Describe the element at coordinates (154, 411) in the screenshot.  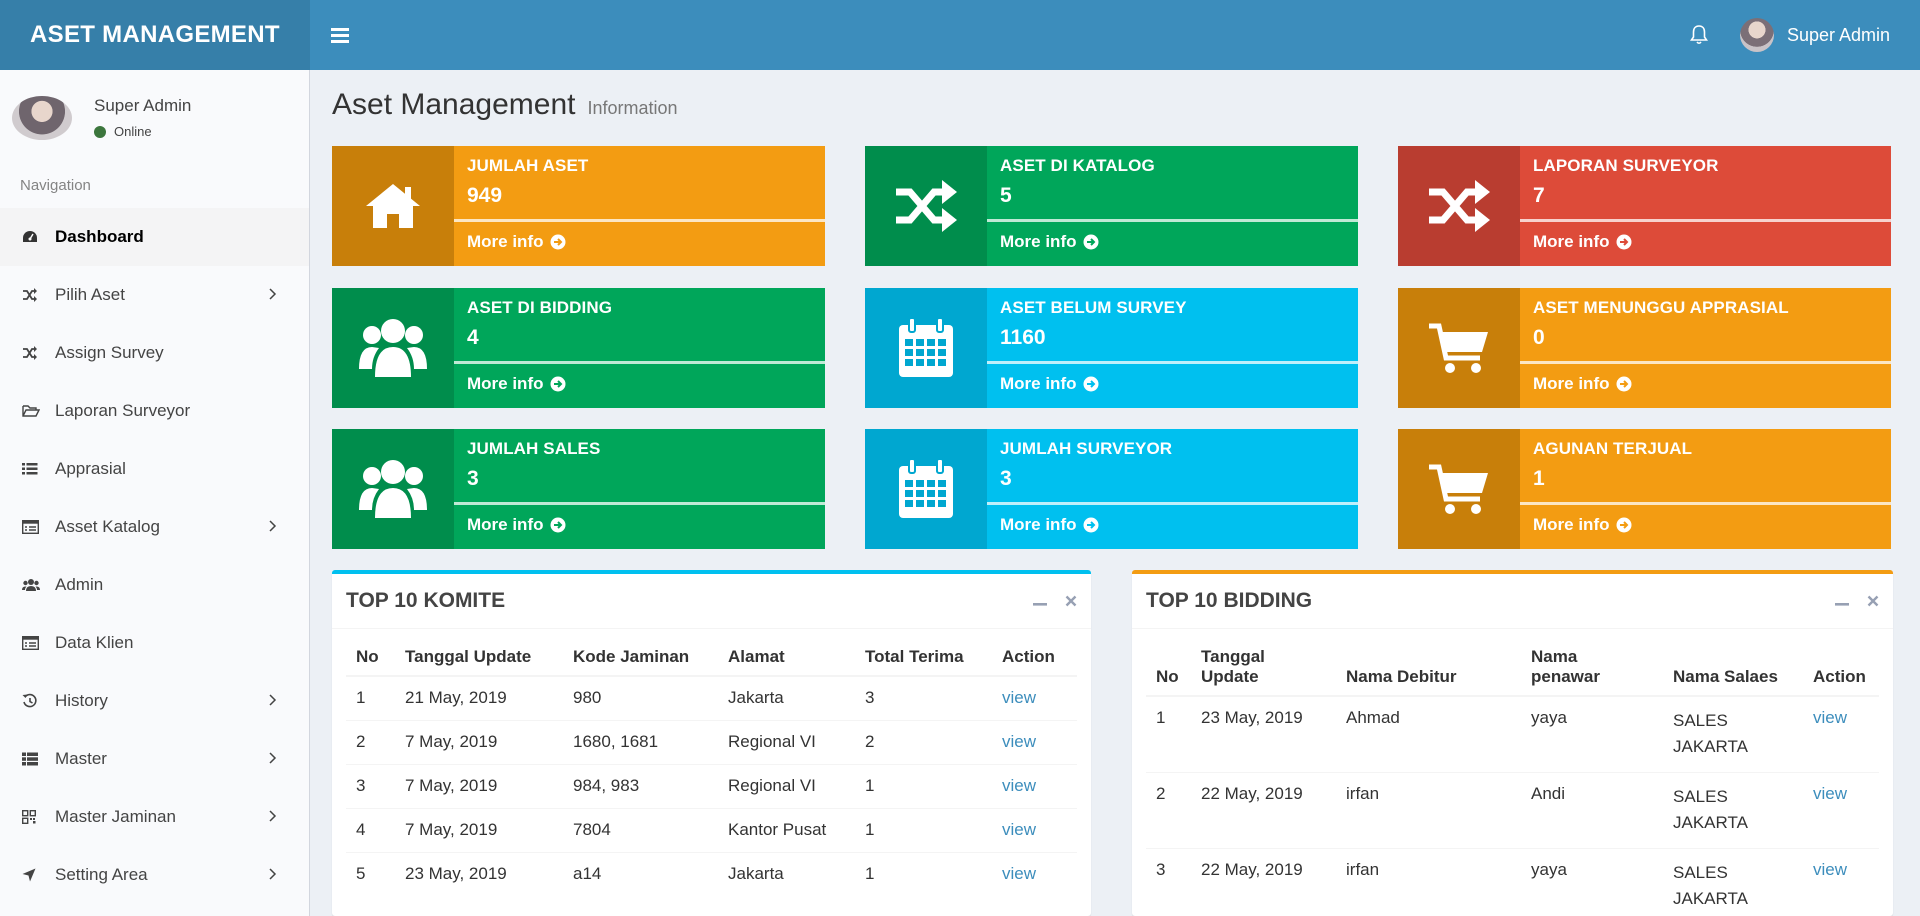
I see `sidebar-item-laporan-surveyor: Laporan Surveyor` at that location.